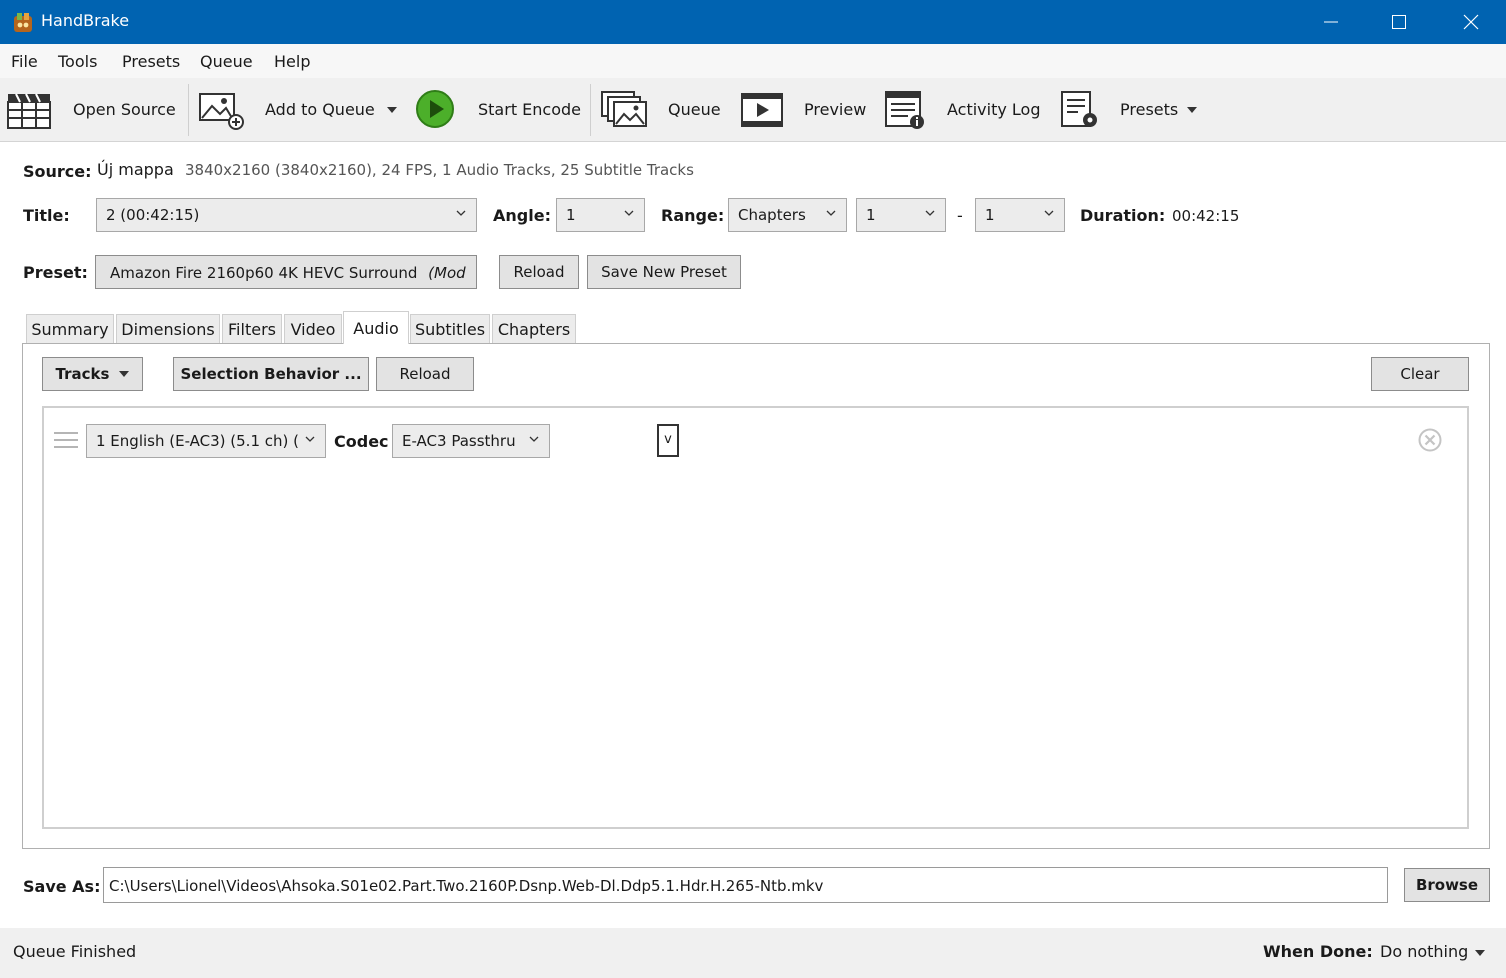 The image size is (1506, 978). Describe the element at coordinates (624, 109) in the screenshot. I see `queue-icon` at that location.